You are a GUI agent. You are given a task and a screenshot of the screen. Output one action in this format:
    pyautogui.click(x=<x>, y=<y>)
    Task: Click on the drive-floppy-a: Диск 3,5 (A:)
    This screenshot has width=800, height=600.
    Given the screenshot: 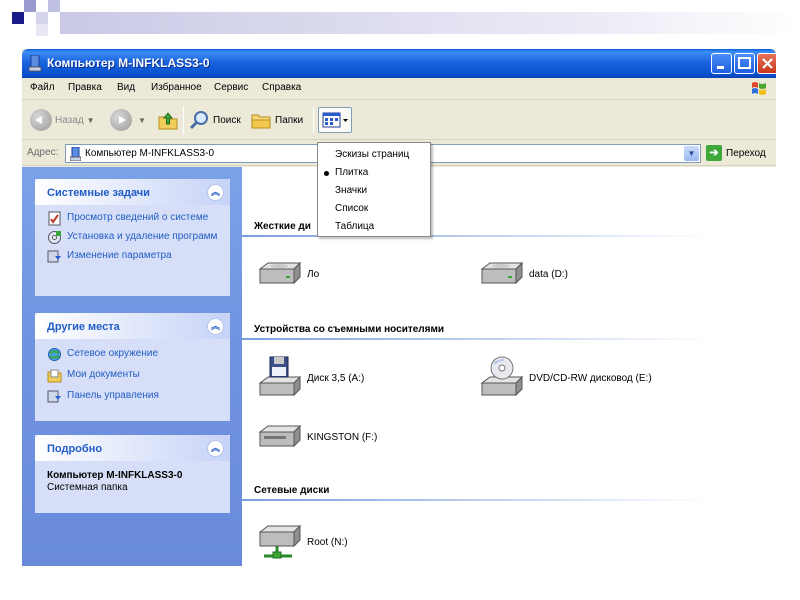 What is the action you would take?
    pyautogui.click(x=310, y=378)
    